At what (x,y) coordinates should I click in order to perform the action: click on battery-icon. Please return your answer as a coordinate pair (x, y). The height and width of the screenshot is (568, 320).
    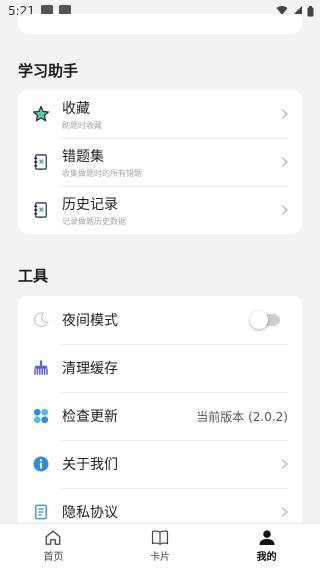
    Looking at the image, I should click on (310, 10).